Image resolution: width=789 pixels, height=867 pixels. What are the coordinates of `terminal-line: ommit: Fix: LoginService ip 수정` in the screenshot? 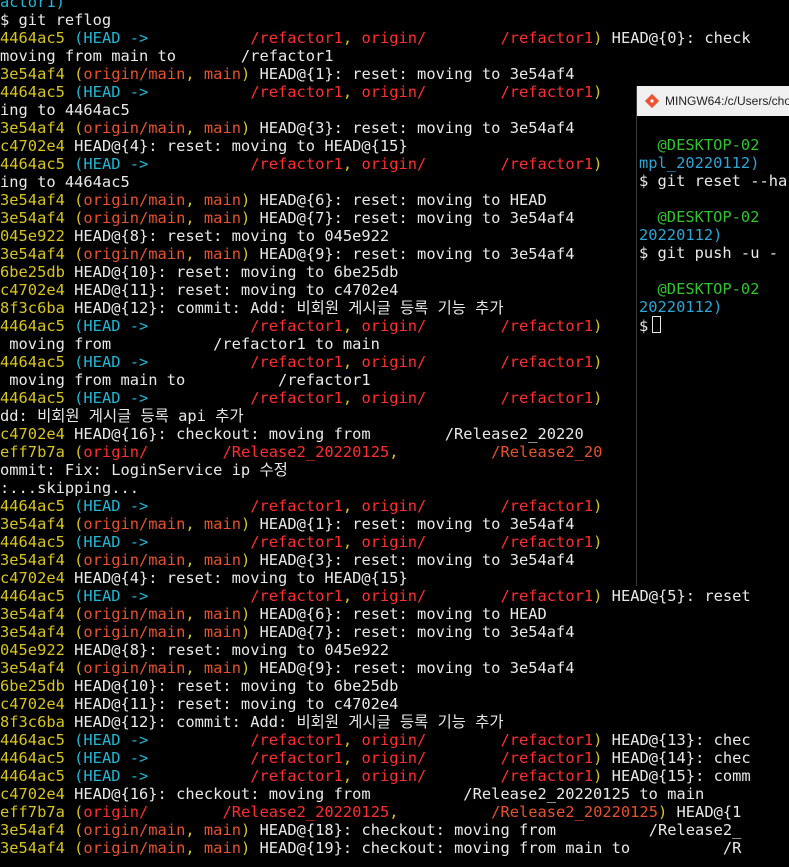 It's located at (144, 470).